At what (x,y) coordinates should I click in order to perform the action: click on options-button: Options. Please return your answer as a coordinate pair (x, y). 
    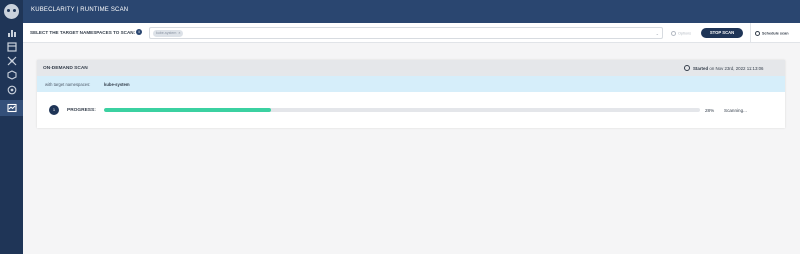
    Looking at the image, I should click on (681, 33).